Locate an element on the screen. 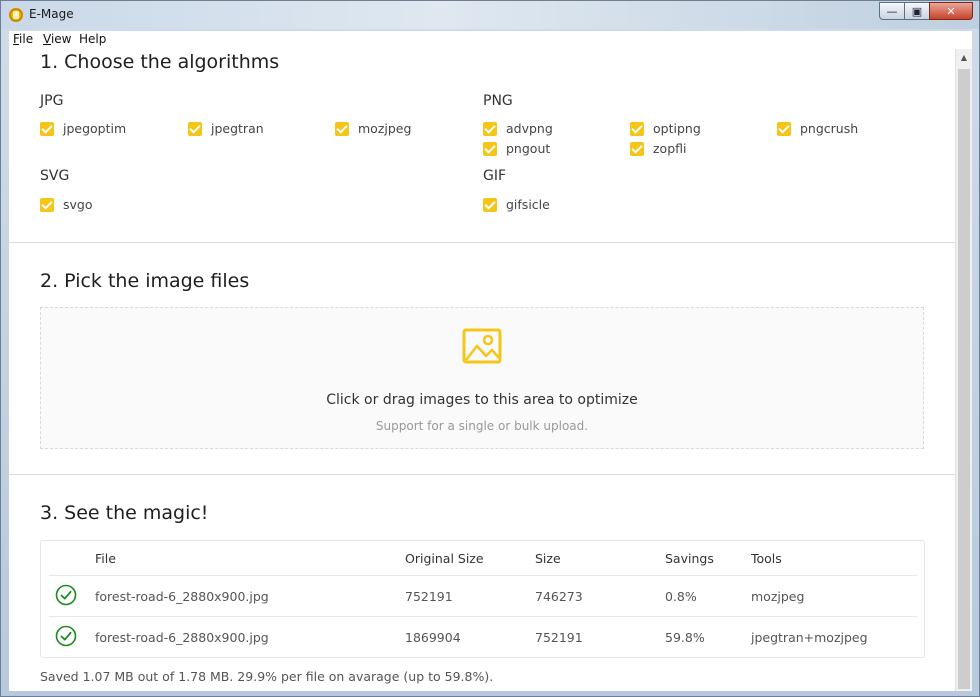 The height and width of the screenshot is (697, 980). checkbox-pngcrush: pngcrush is located at coordinates (817, 128).